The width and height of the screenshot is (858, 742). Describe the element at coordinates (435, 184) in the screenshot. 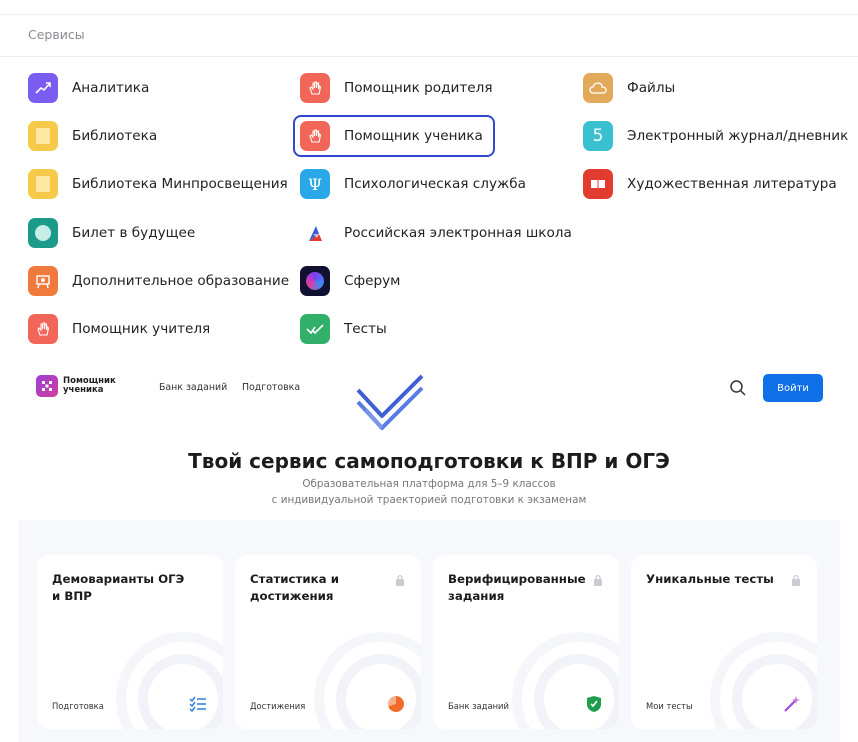

I see `service-label: Психологическая служба` at that location.